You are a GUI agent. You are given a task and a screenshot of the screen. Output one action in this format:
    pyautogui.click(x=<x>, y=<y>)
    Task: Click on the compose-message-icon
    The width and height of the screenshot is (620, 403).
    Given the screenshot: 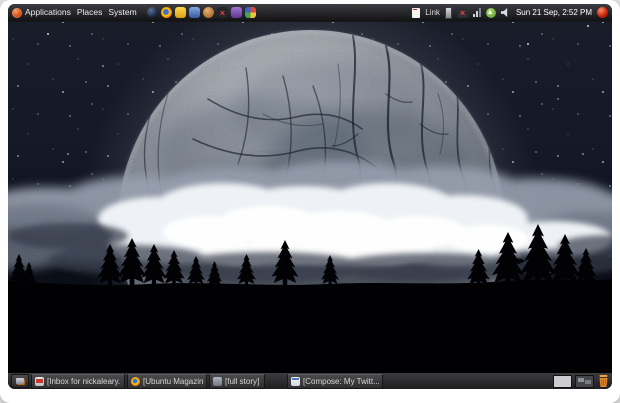 What is the action you would take?
    pyautogui.click(x=295, y=381)
    